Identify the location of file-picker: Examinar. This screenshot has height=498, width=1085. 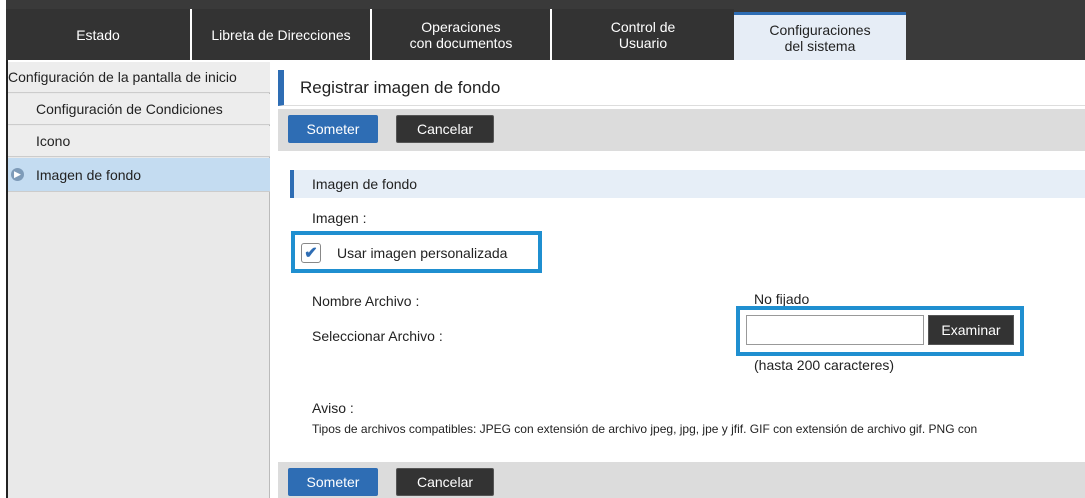
(880, 331).